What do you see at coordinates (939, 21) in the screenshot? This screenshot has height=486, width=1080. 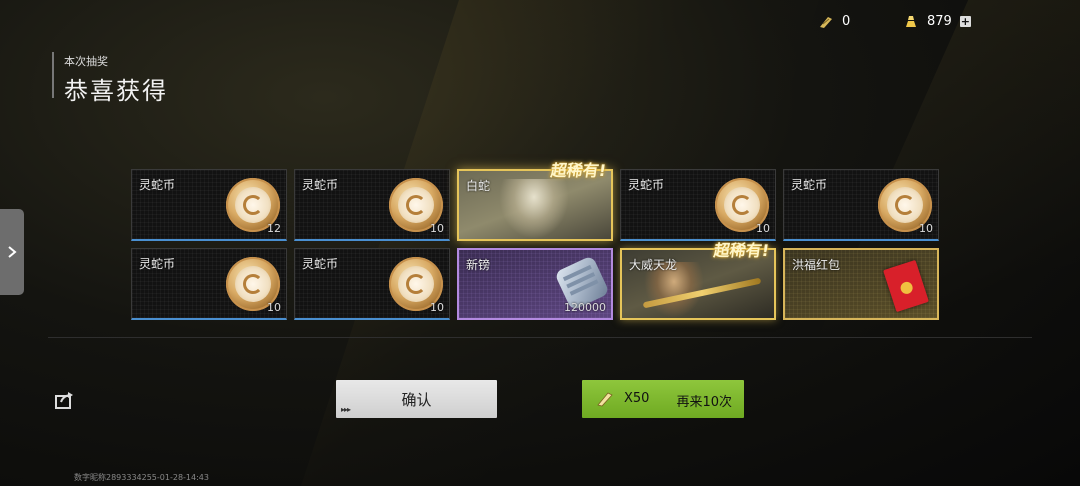 I see `gold-count: 879` at bounding box center [939, 21].